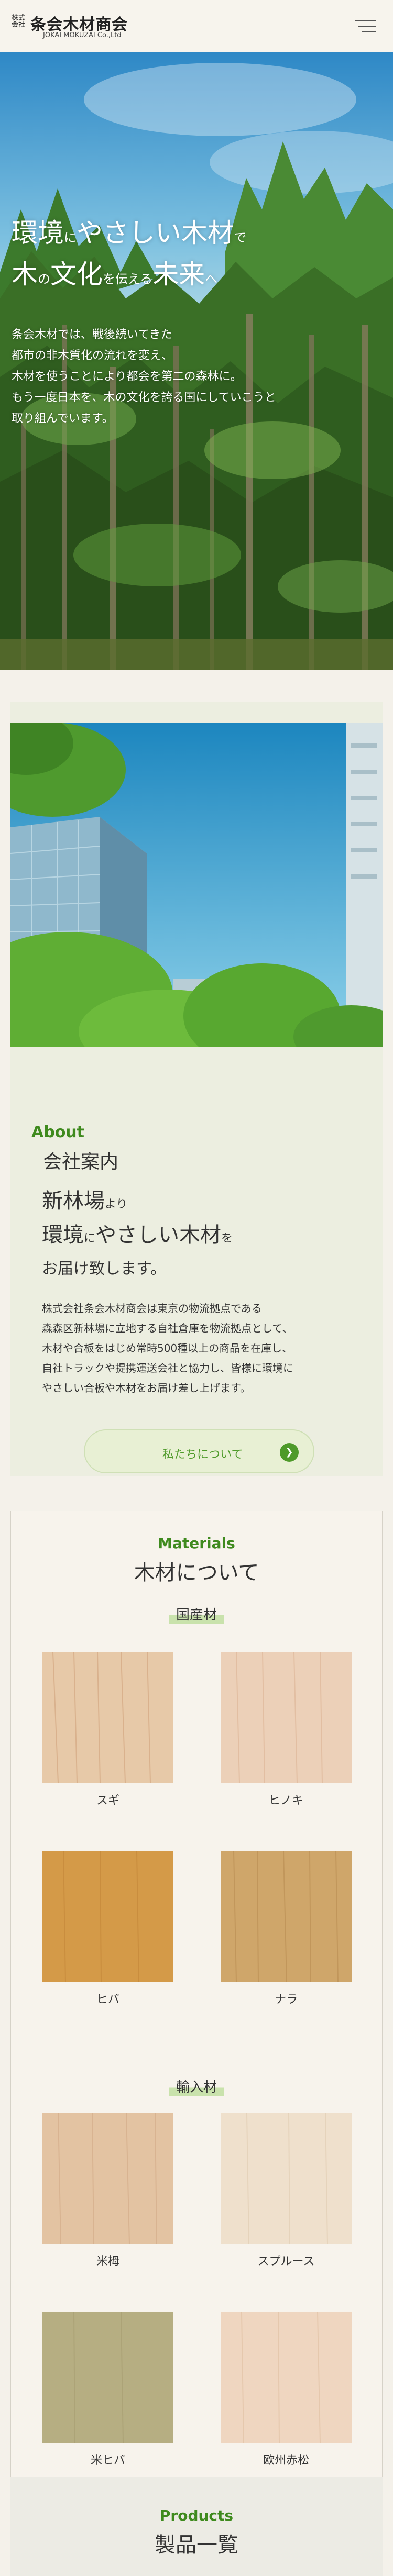 The image size is (393, 2576). What do you see at coordinates (286, 2460) in the screenshot?
I see `wood-label-european-redpine: 欧州赤松` at bounding box center [286, 2460].